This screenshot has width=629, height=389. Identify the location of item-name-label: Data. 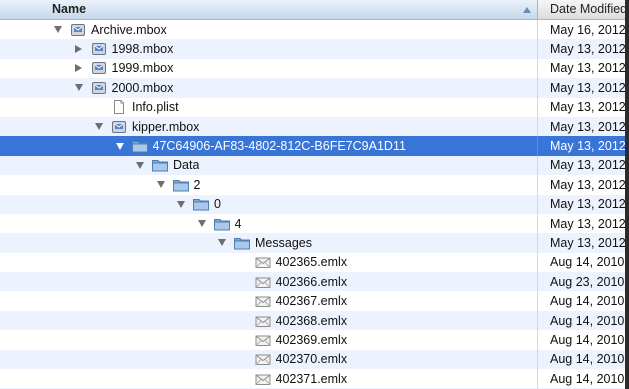
(186, 165).